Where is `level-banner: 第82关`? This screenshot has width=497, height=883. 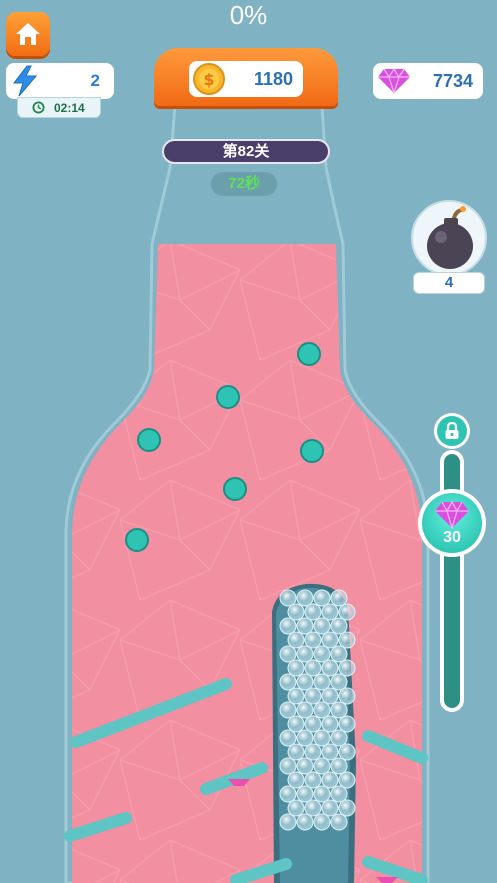
level-banner: 第82关 is located at coordinates (246, 151).